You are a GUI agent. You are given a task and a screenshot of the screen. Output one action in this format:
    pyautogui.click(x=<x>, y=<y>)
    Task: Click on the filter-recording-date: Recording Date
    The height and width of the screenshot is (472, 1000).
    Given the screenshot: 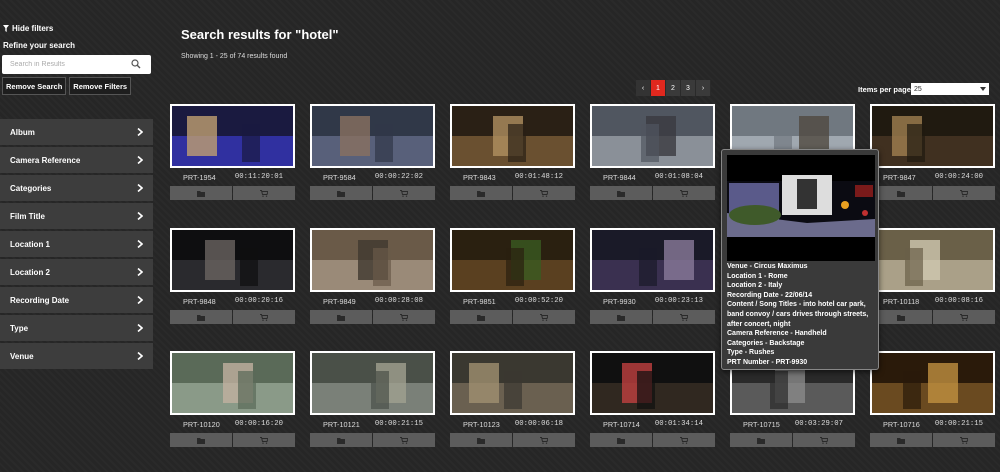 What is the action you would take?
    pyautogui.click(x=76, y=300)
    